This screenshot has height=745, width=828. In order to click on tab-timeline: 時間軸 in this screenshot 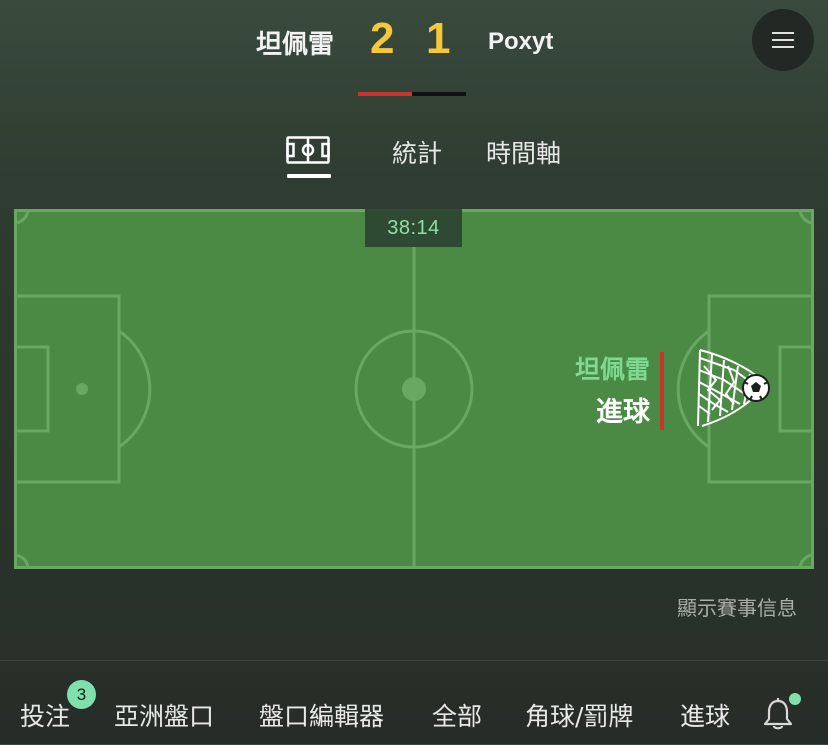, I will do `click(523, 152)`.